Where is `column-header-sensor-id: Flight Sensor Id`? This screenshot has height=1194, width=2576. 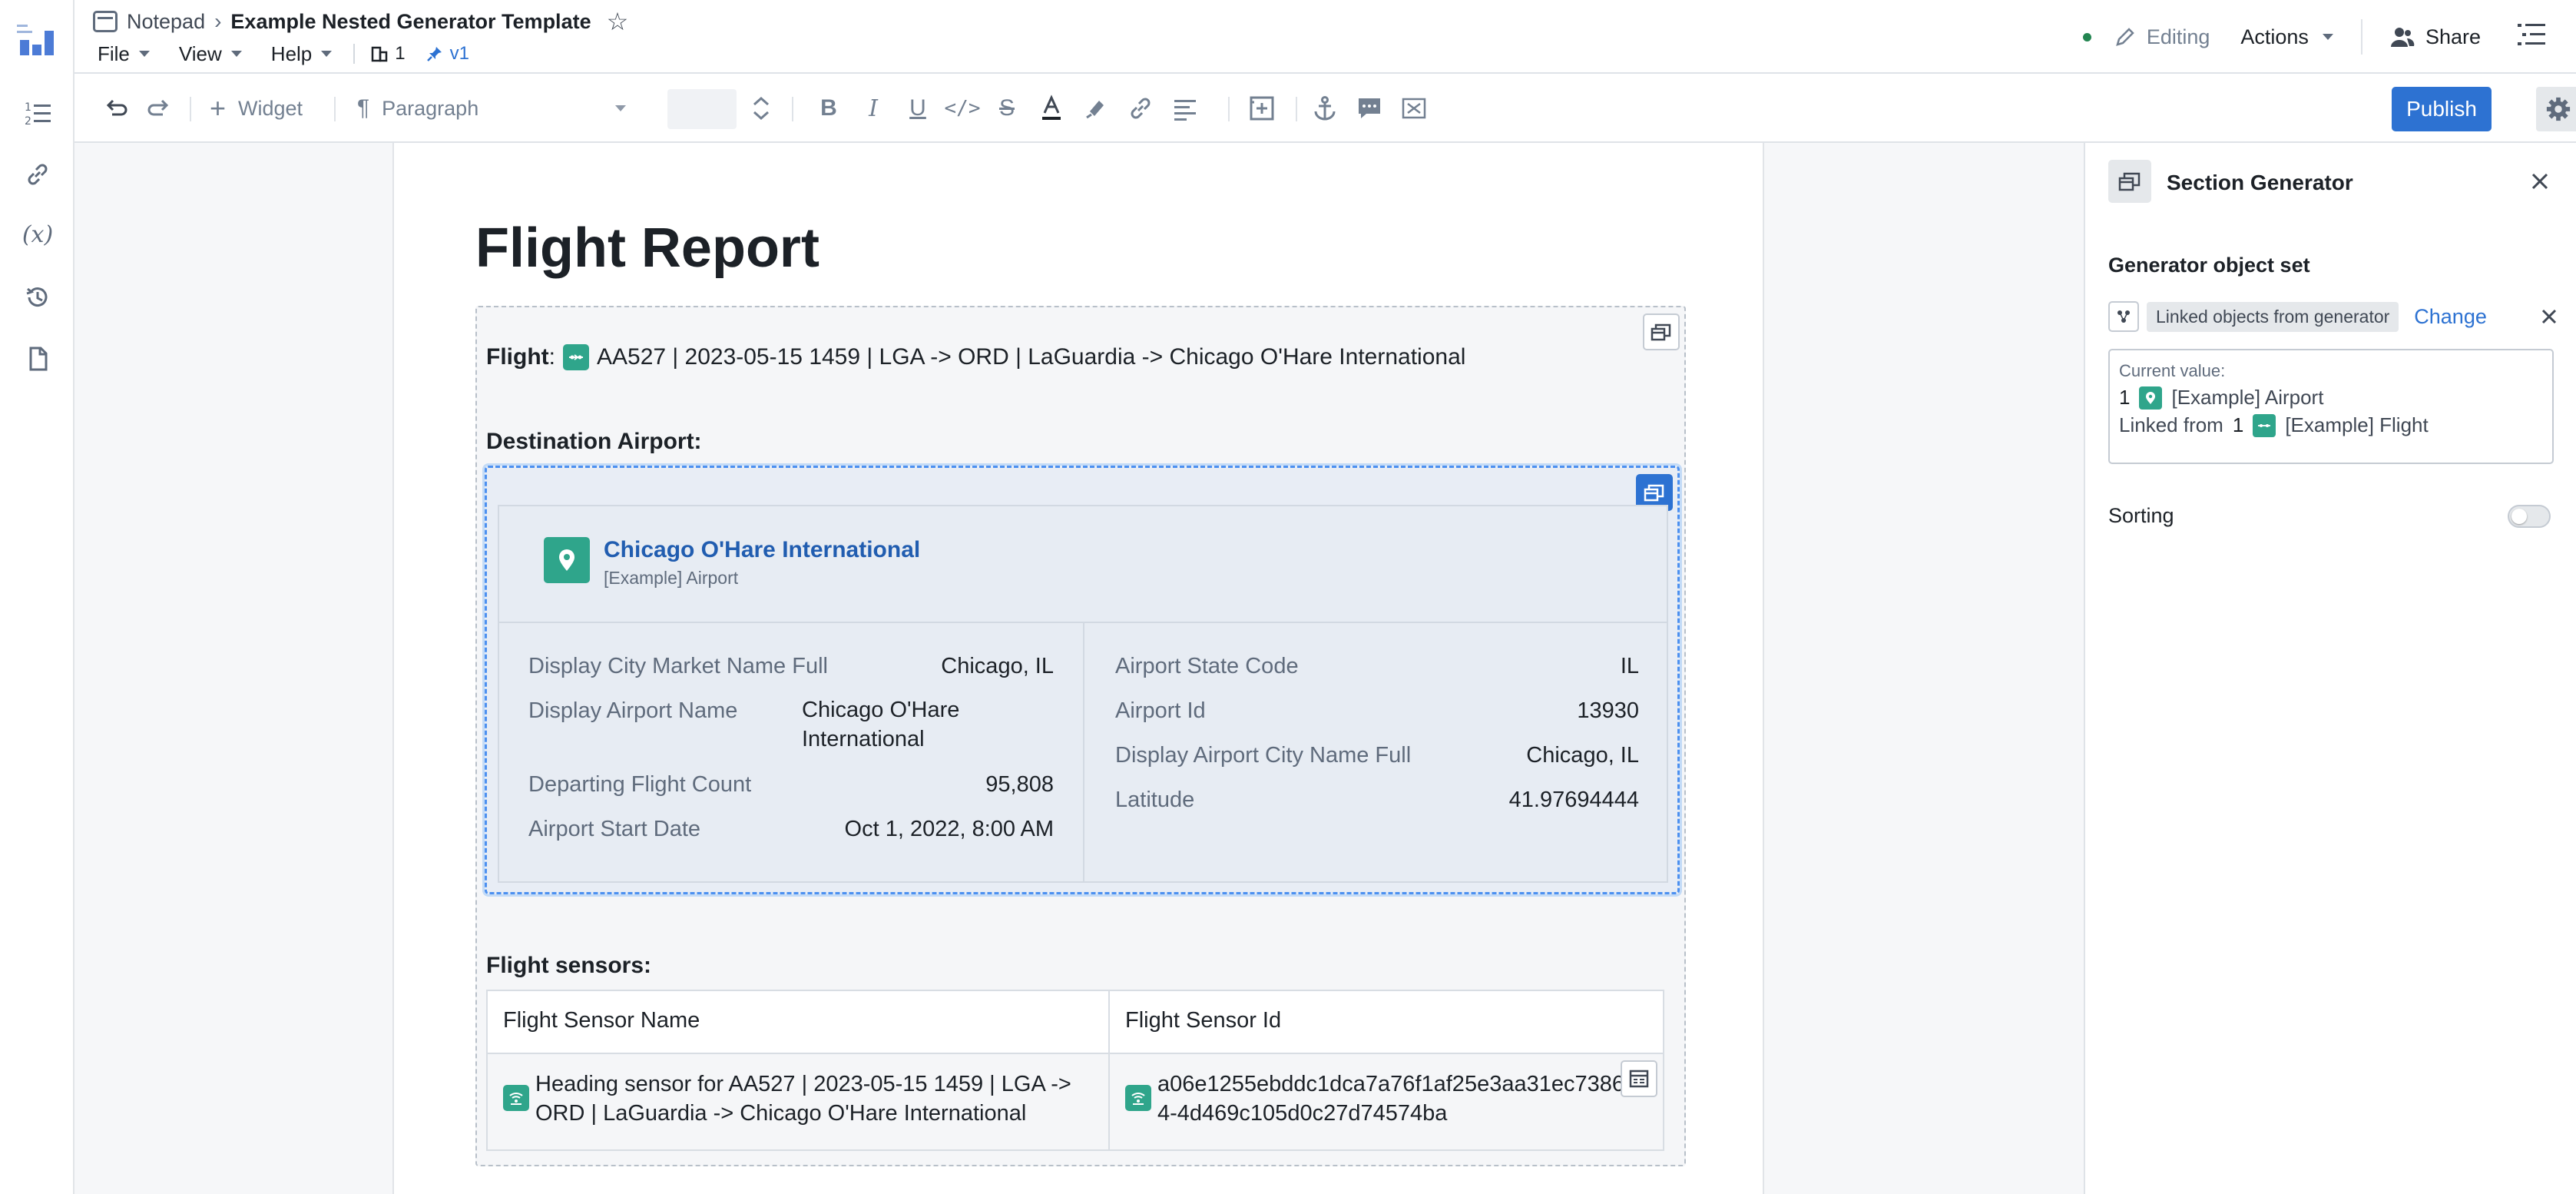 column-header-sensor-id: Flight Sensor Id is located at coordinates (1386, 1022).